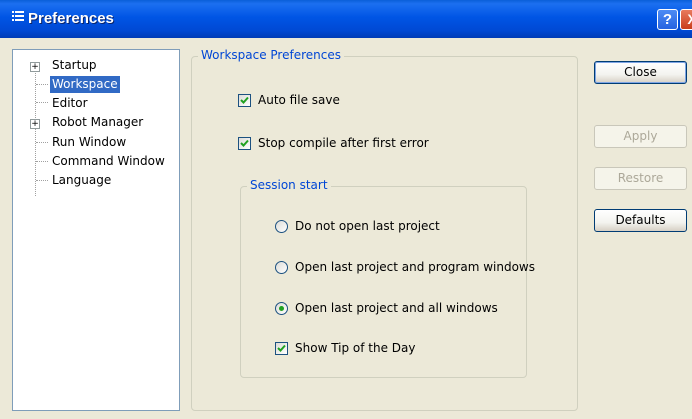  Describe the element at coordinates (415, 267) in the screenshot. I see `radio-label: Open last project and program windows` at that location.